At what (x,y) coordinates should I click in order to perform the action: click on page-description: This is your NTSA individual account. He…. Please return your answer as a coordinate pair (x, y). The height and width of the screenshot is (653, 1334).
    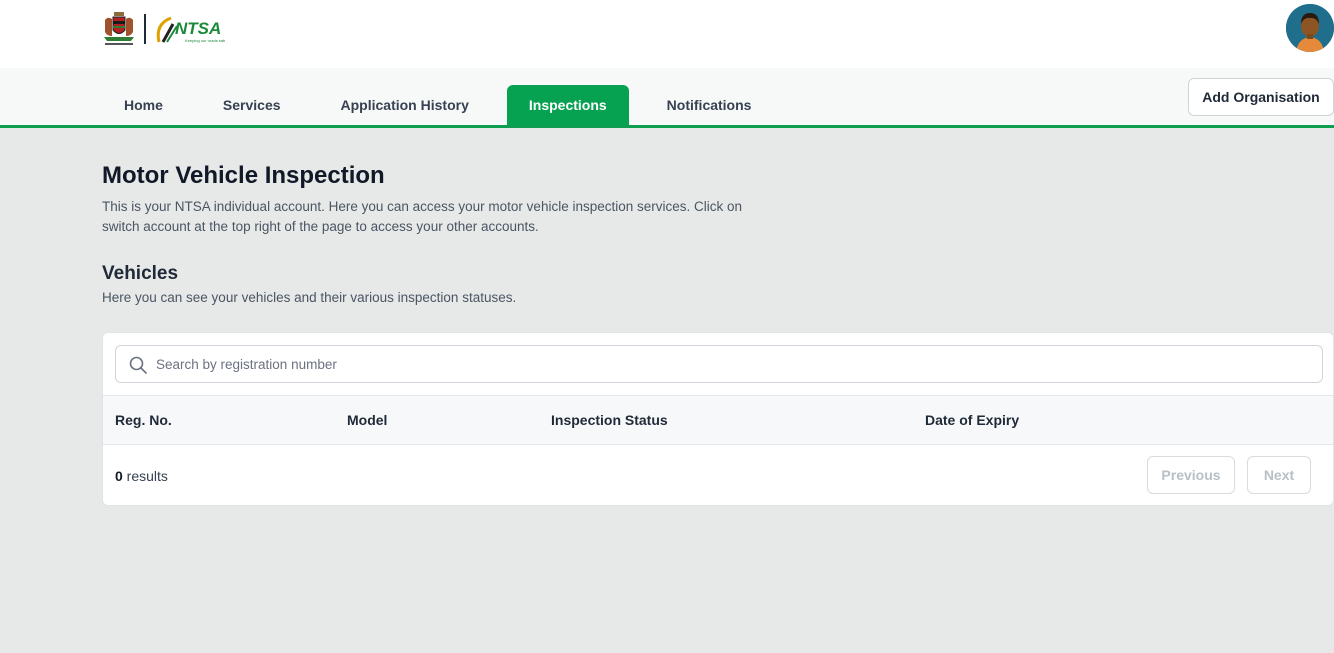
    Looking at the image, I should click on (422, 216).